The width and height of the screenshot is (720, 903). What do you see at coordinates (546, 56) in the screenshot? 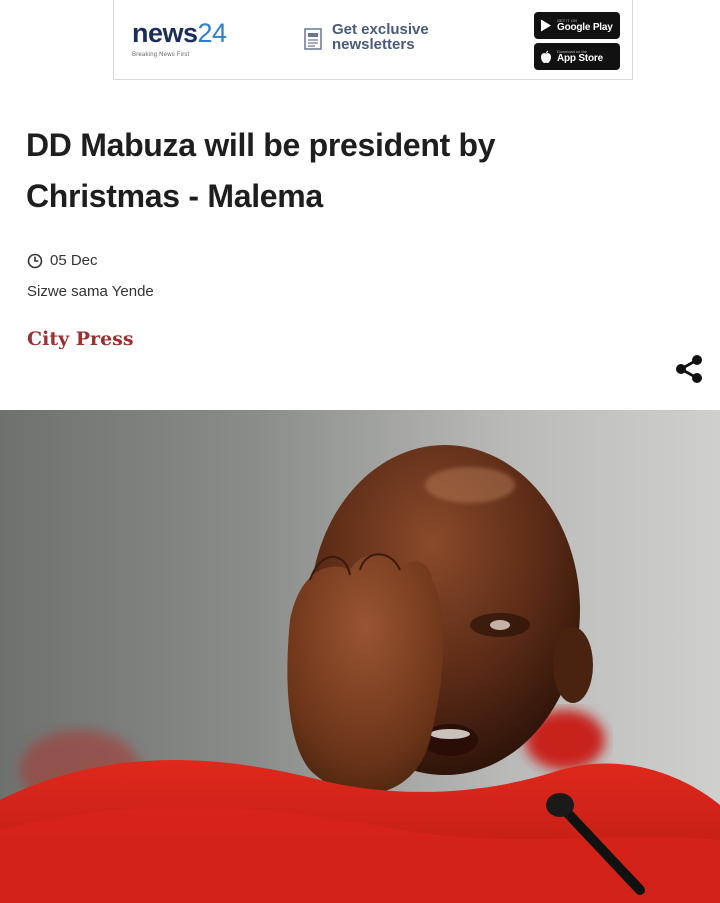
I see `apple-icon` at bounding box center [546, 56].